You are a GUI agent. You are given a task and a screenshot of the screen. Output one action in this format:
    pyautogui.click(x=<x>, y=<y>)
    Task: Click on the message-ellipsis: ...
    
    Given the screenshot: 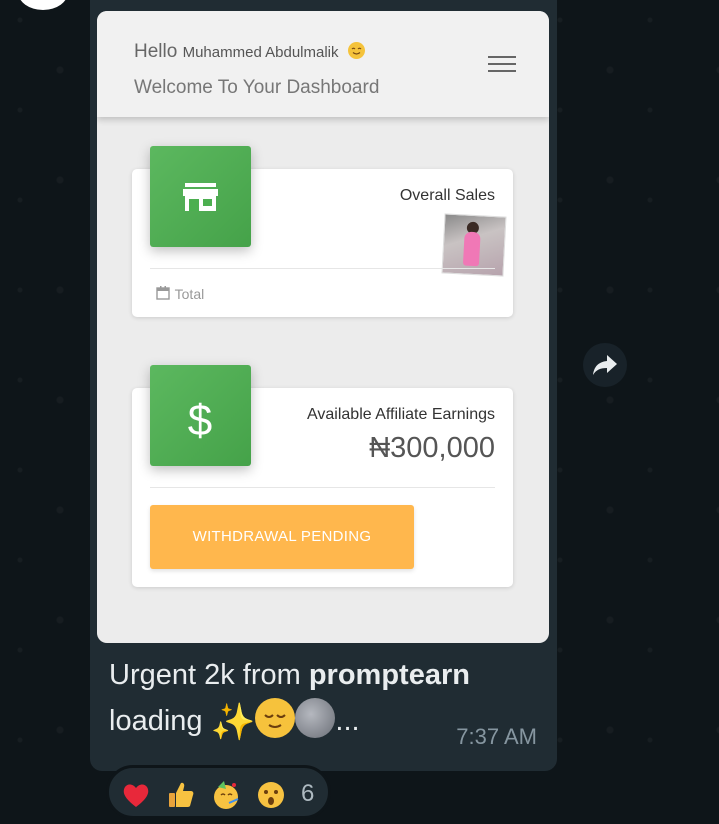 What is the action you would take?
    pyautogui.click(x=347, y=721)
    